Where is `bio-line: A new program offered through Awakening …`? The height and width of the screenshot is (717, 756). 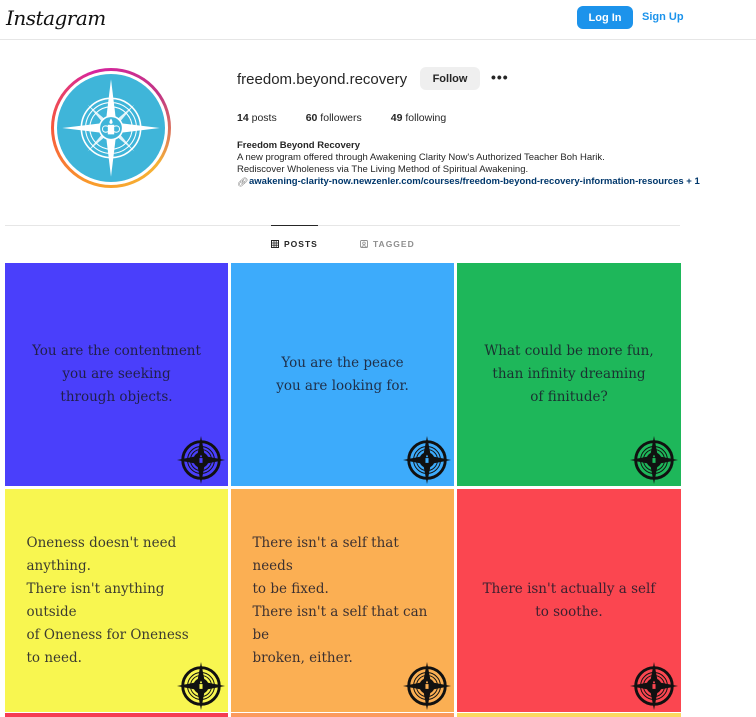
bio-line: A new program offered through Awakening … is located at coordinates (421, 157).